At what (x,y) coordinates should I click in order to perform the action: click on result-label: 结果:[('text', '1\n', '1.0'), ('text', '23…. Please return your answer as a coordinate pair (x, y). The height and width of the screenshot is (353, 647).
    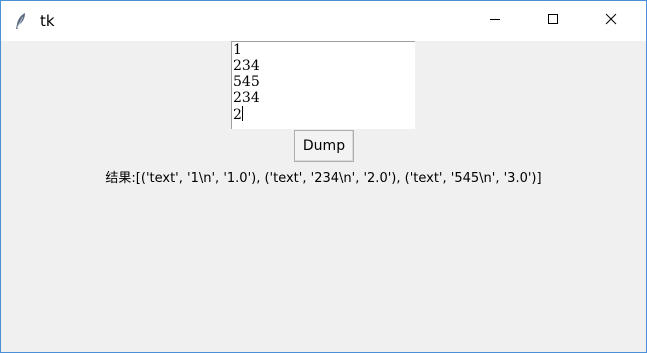
    Looking at the image, I should click on (323, 178).